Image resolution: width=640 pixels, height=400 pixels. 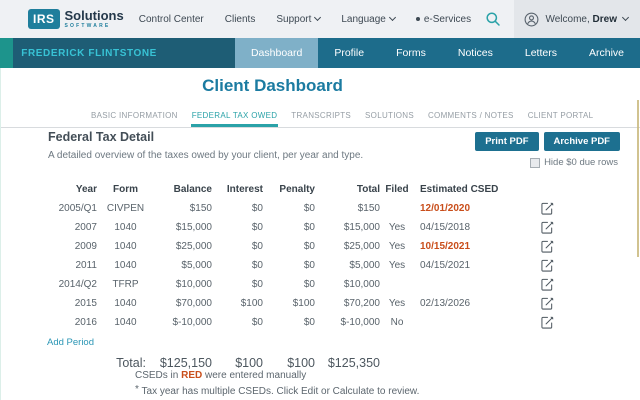 What do you see at coordinates (443, 19) in the screenshot?
I see `nav-eservices: e-Services` at bounding box center [443, 19].